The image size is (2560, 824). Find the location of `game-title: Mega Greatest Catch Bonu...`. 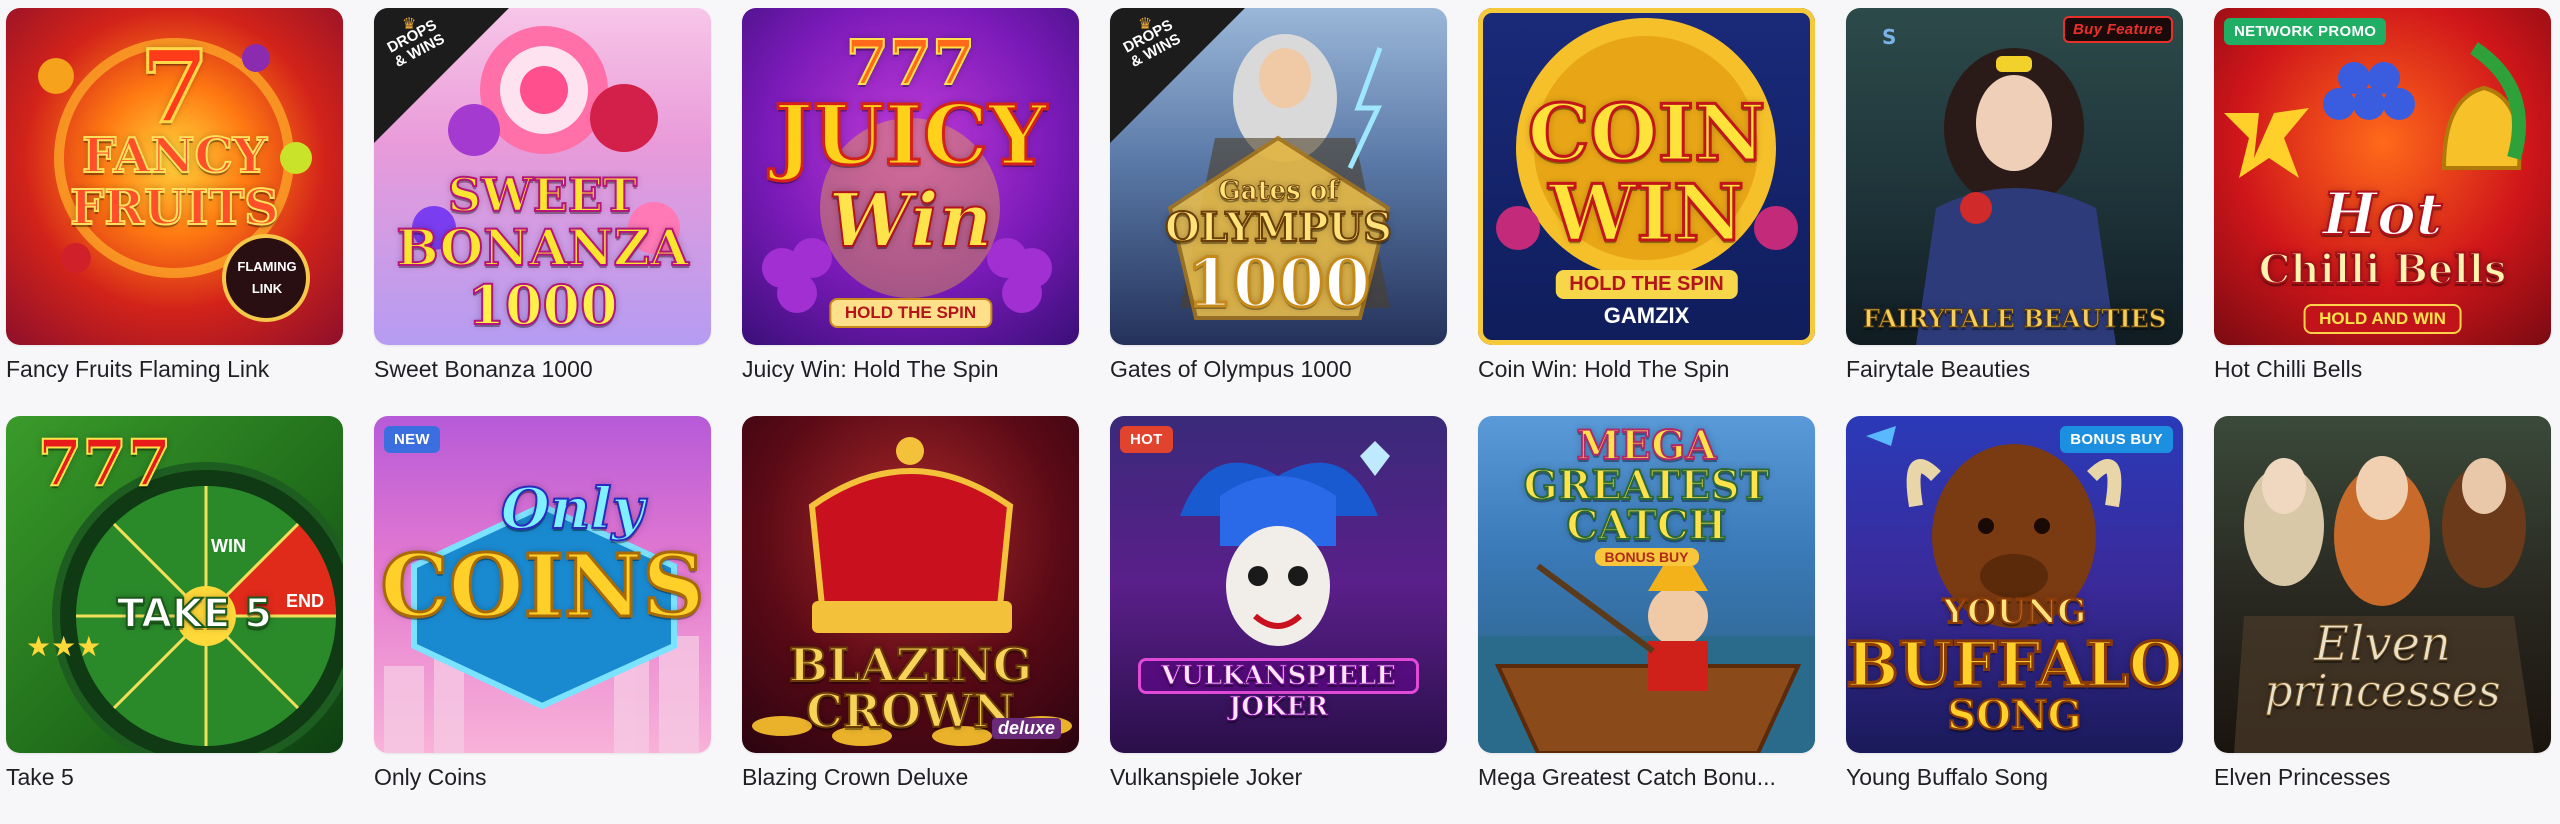

game-title: Mega Greatest Catch Bonu... is located at coordinates (1646, 777).